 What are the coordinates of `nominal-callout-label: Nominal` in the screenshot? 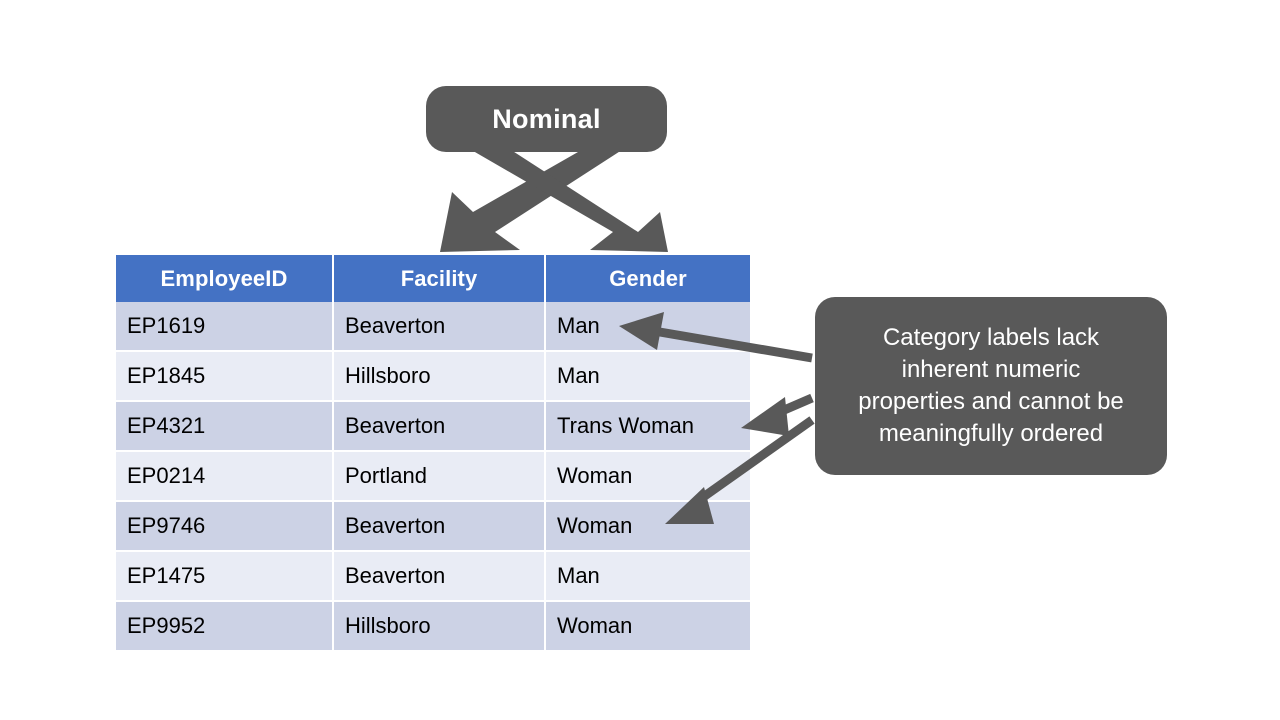 It's located at (546, 118).